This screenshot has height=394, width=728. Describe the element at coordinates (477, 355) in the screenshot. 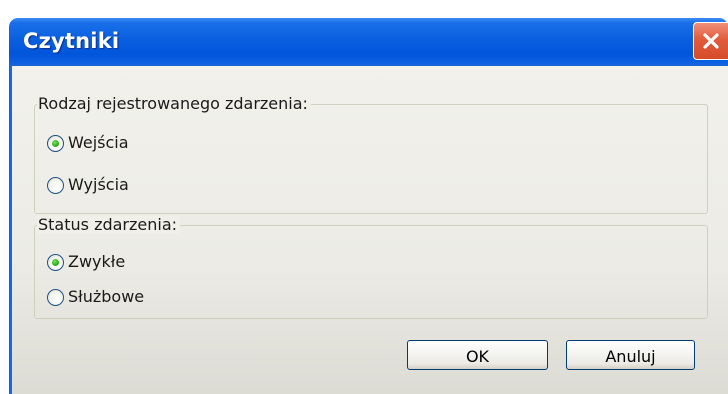

I see `ok-button: OK` at that location.